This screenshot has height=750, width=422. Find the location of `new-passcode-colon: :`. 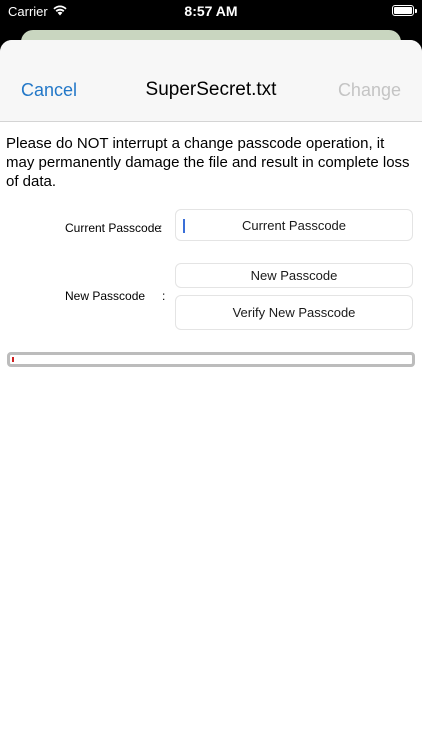

new-passcode-colon: : is located at coordinates (164, 296).